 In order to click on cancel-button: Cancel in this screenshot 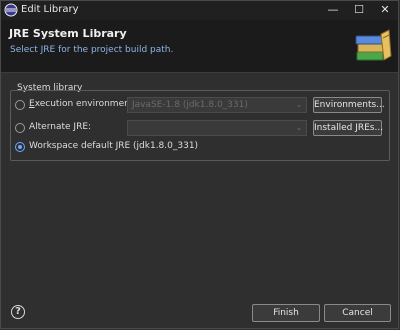, I will do `click(357, 313)`.